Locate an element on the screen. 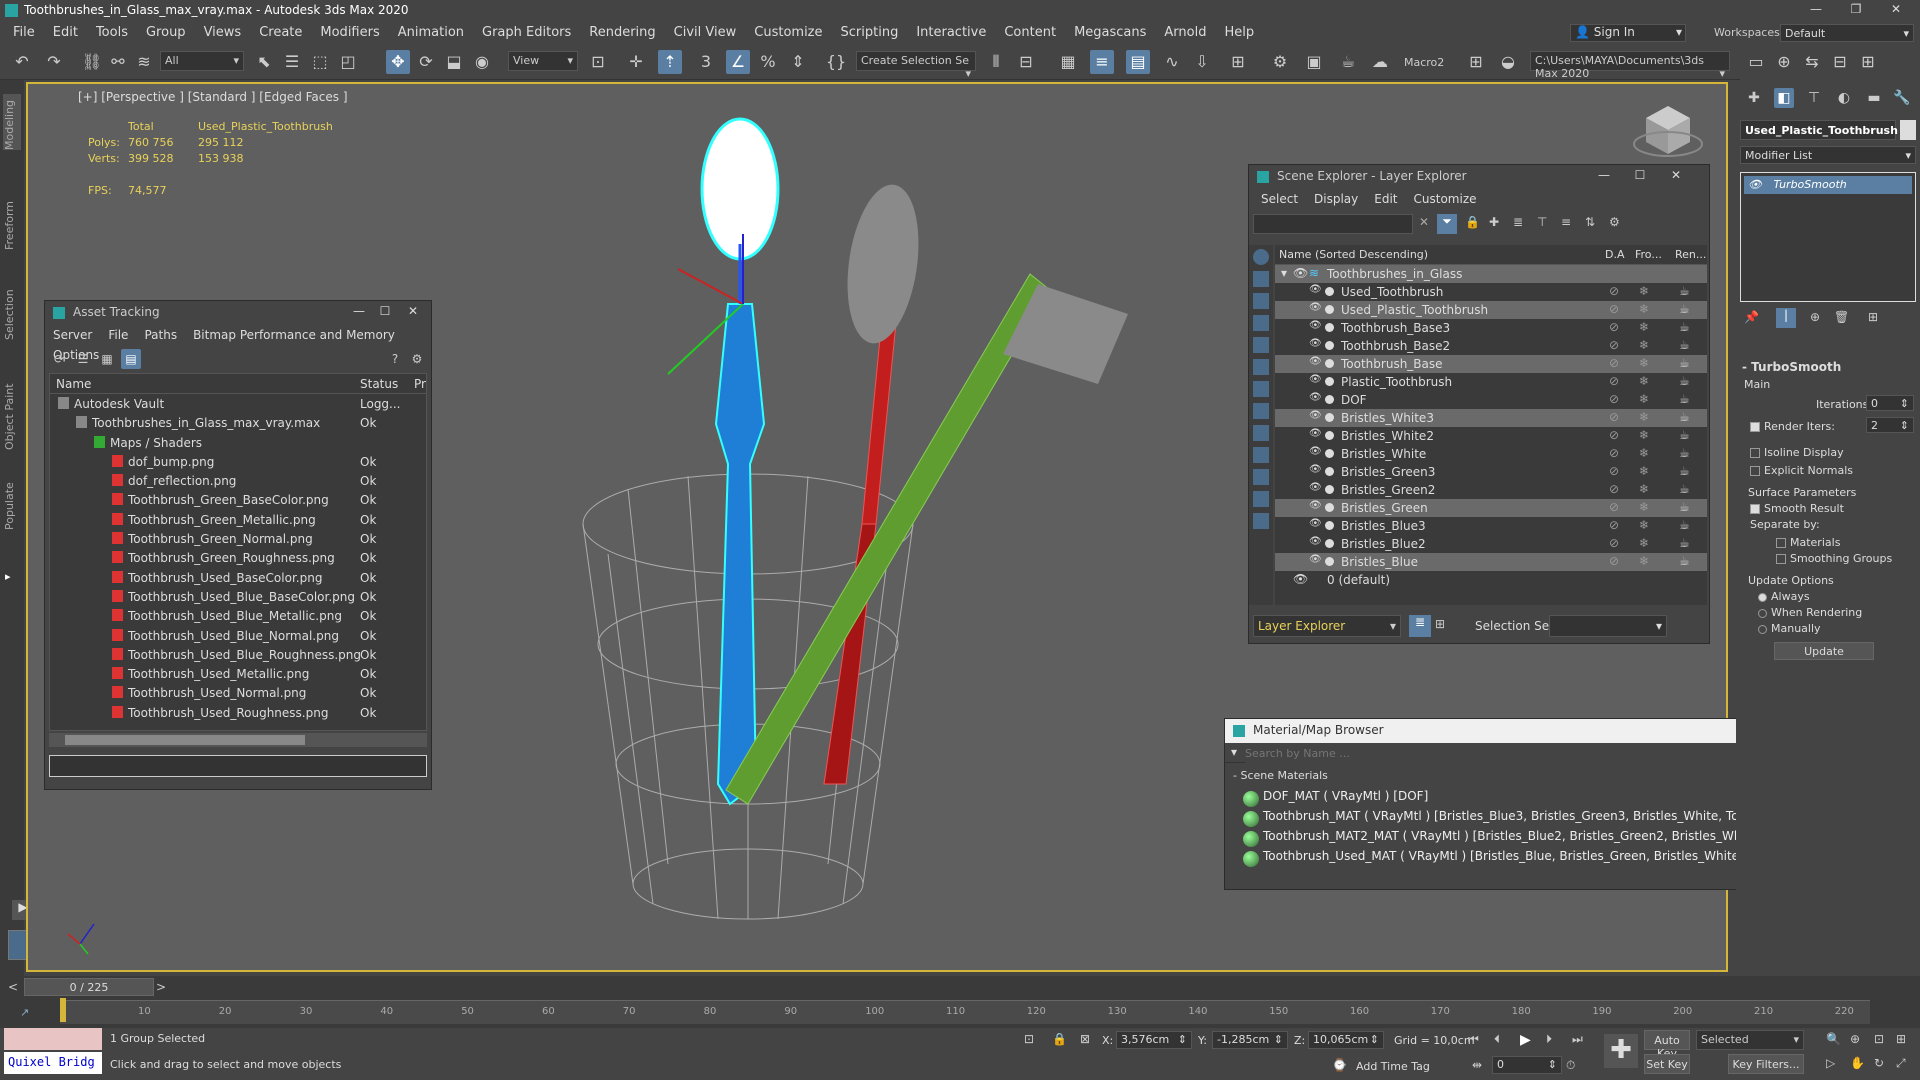 This screenshot has width=1920, height=1080. material-search-input is located at coordinates (1530, 753).